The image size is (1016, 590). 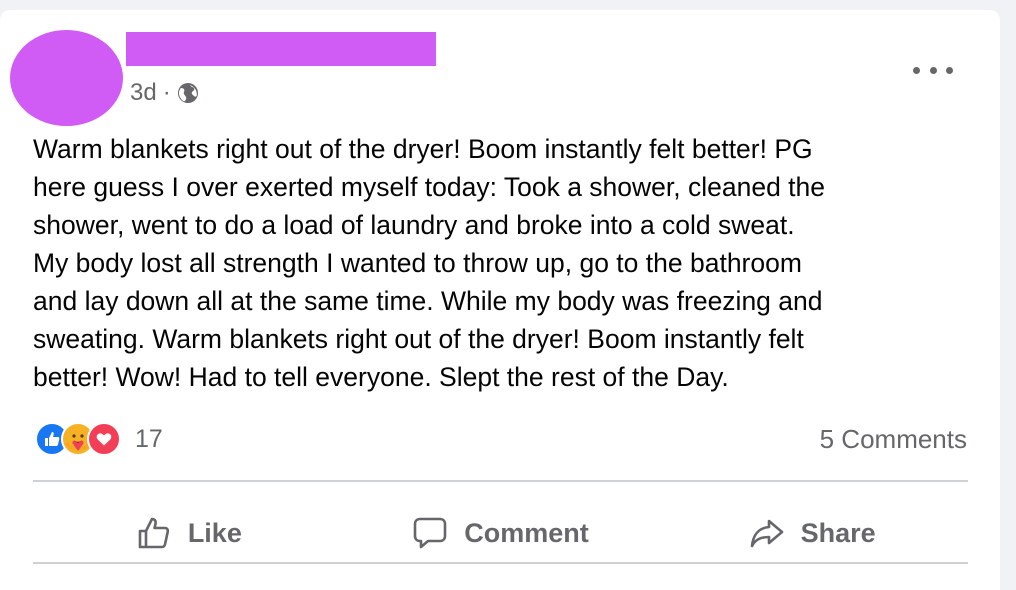 I want to click on post-meta: 3d ·, so click(x=164, y=93).